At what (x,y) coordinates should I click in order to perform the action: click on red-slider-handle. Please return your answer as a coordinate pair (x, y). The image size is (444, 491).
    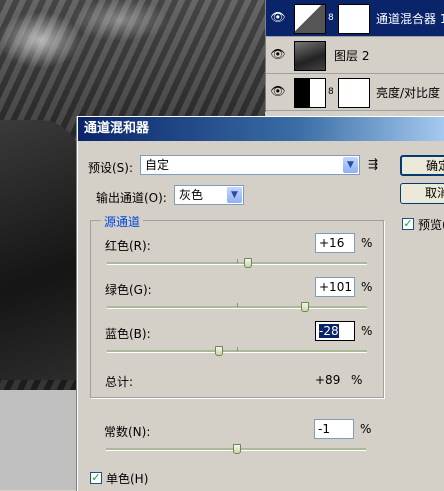
    Looking at the image, I should click on (248, 263).